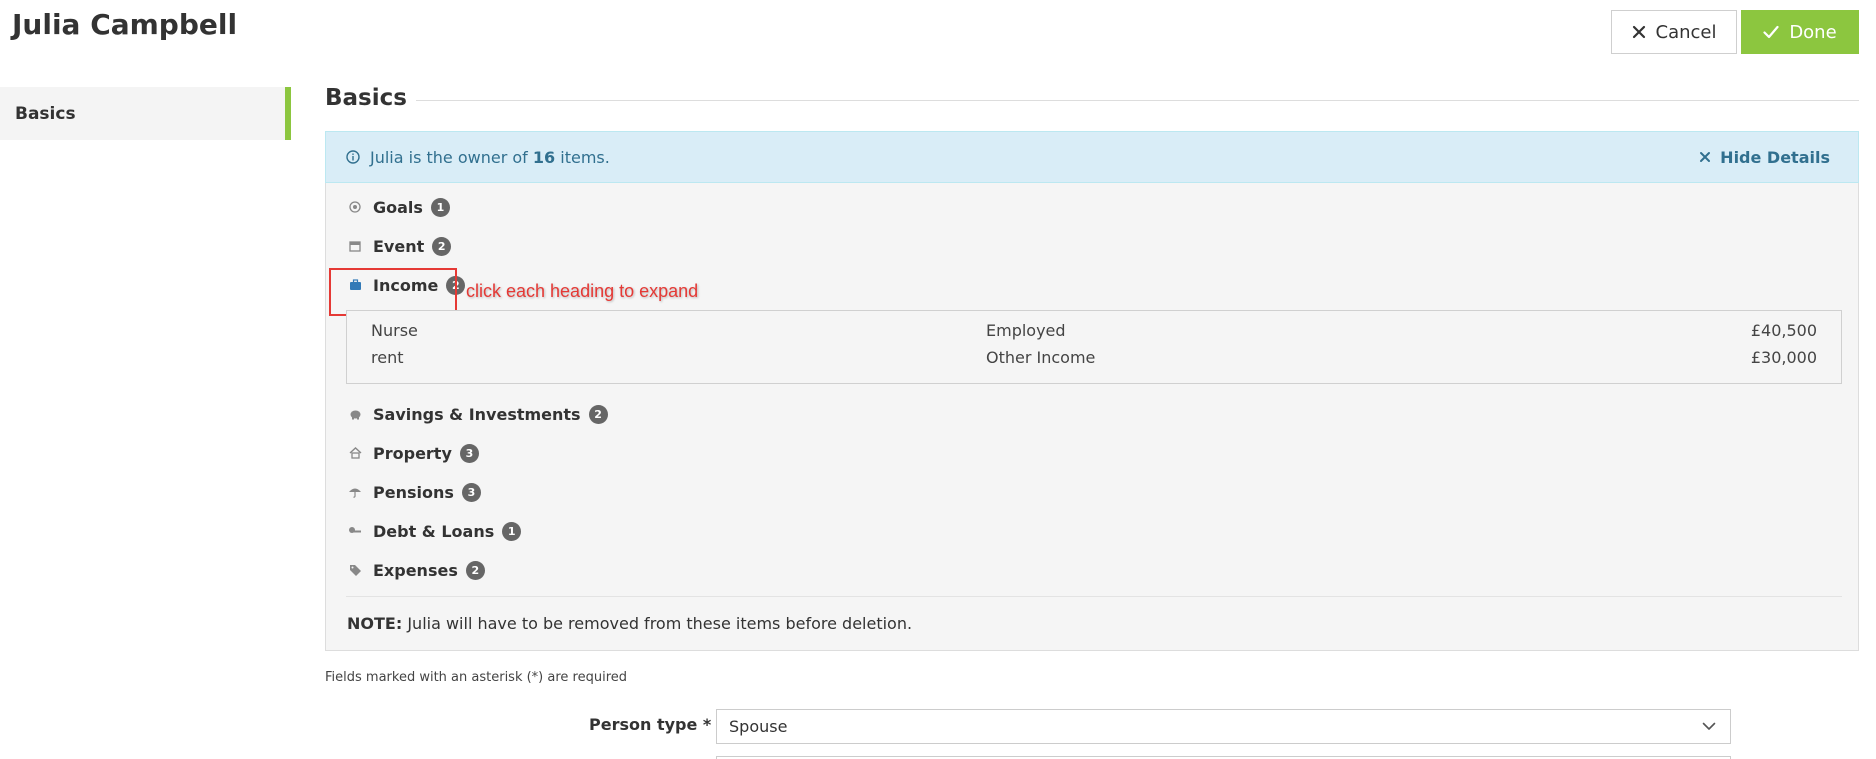 The image size is (1876, 759). I want to click on category-debt-loans: Debt & Loans 1, so click(434, 531).